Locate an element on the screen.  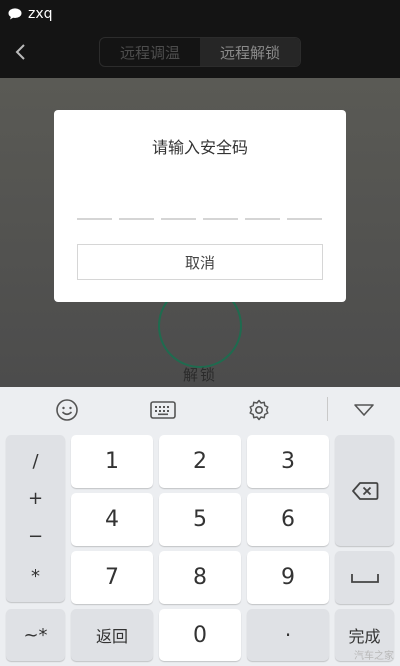
slash-key: / is located at coordinates (35, 461).